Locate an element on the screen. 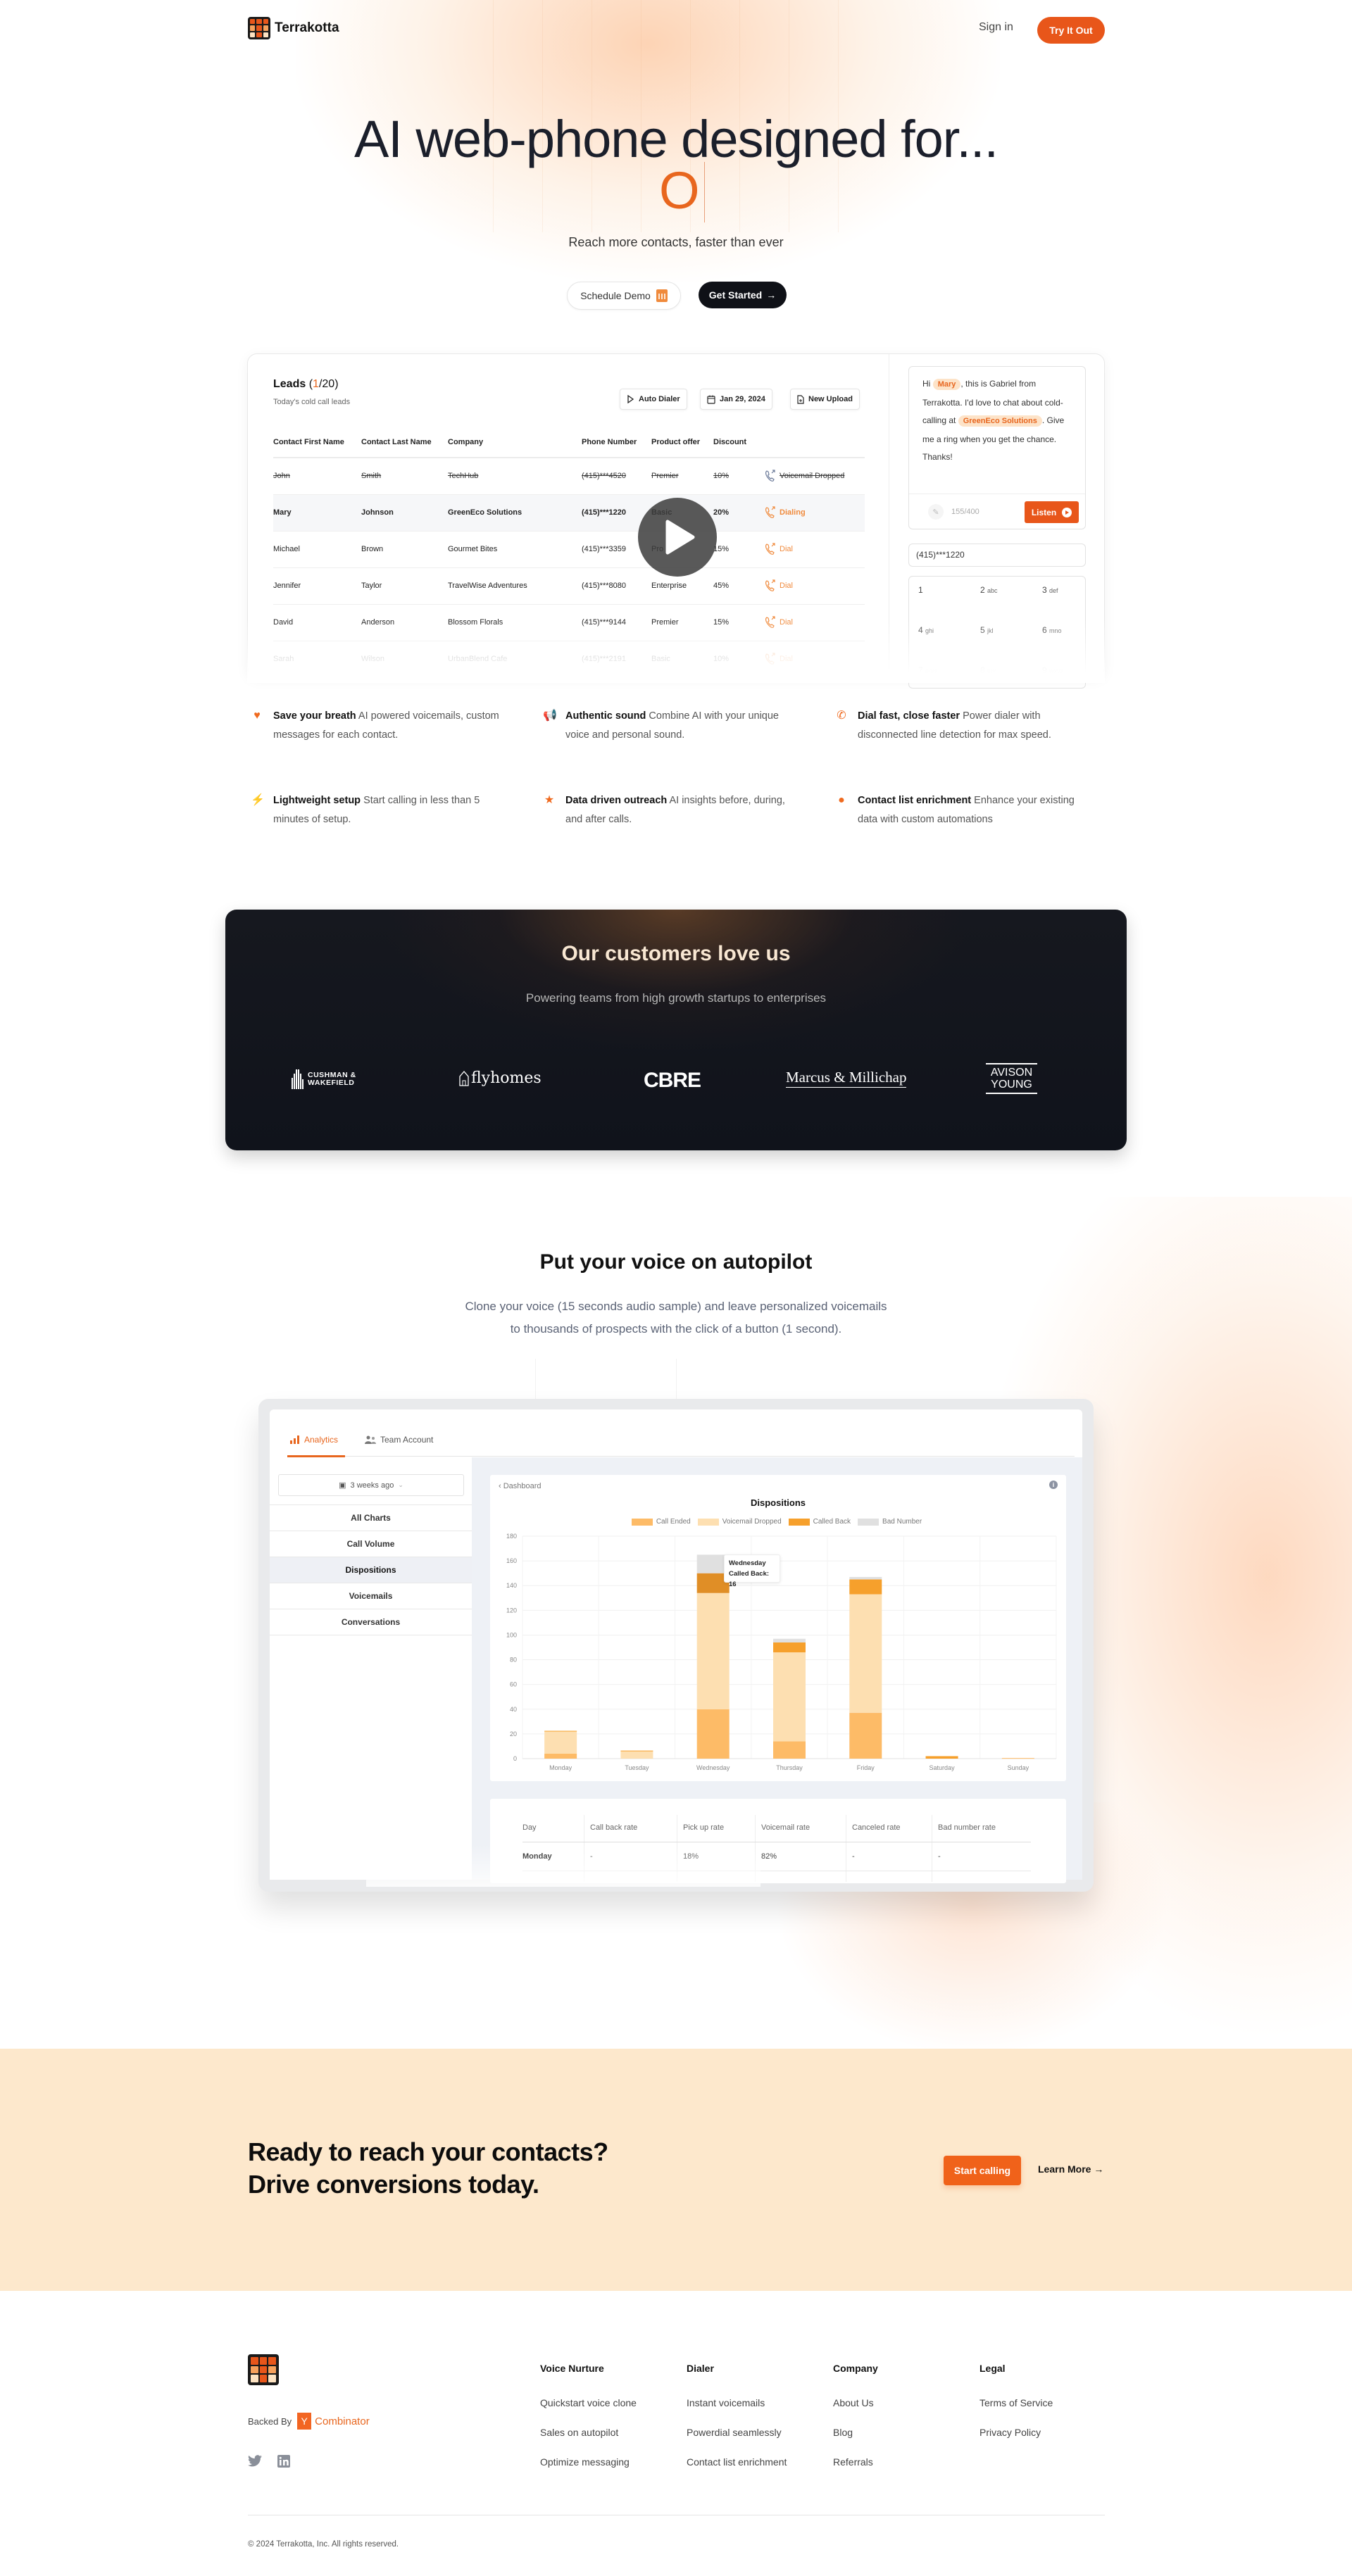 This screenshot has width=1352, height=2576. legend-item: Bad Number is located at coordinates (890, 1522).